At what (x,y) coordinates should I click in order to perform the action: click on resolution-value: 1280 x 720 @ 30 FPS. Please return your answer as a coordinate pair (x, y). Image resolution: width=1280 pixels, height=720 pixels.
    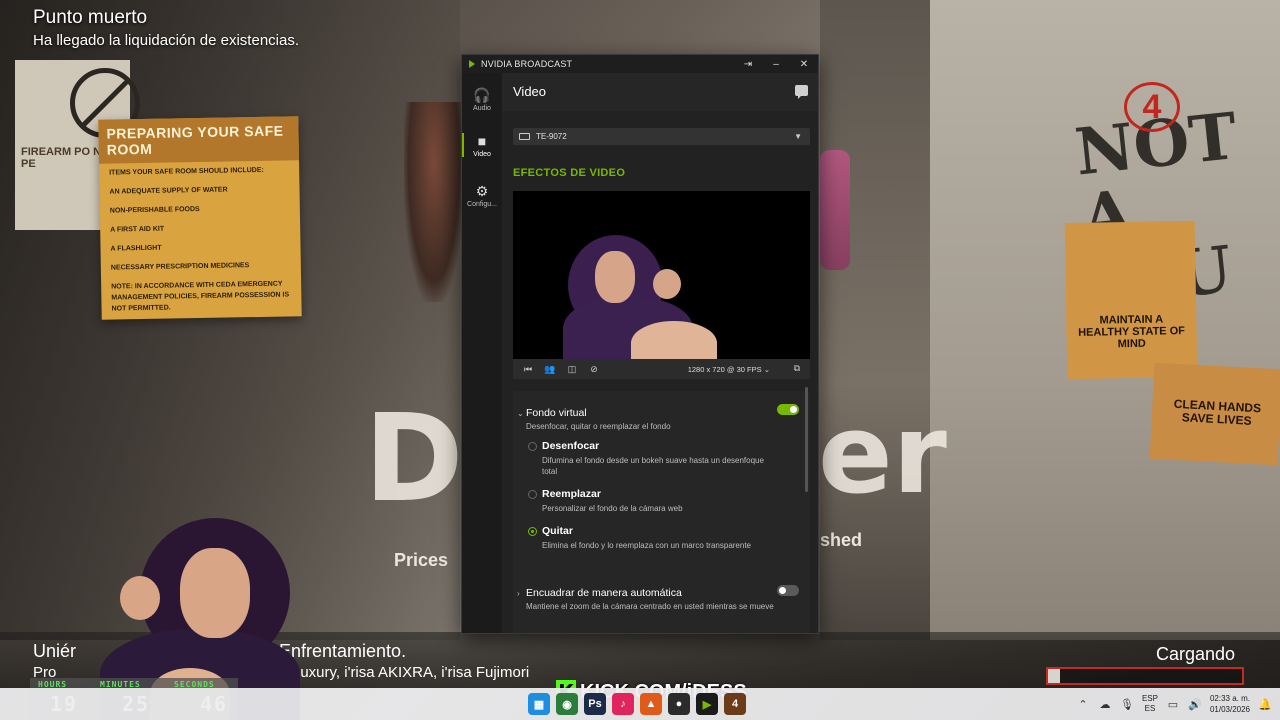
    Looking at the image, I should click on (724, 369).